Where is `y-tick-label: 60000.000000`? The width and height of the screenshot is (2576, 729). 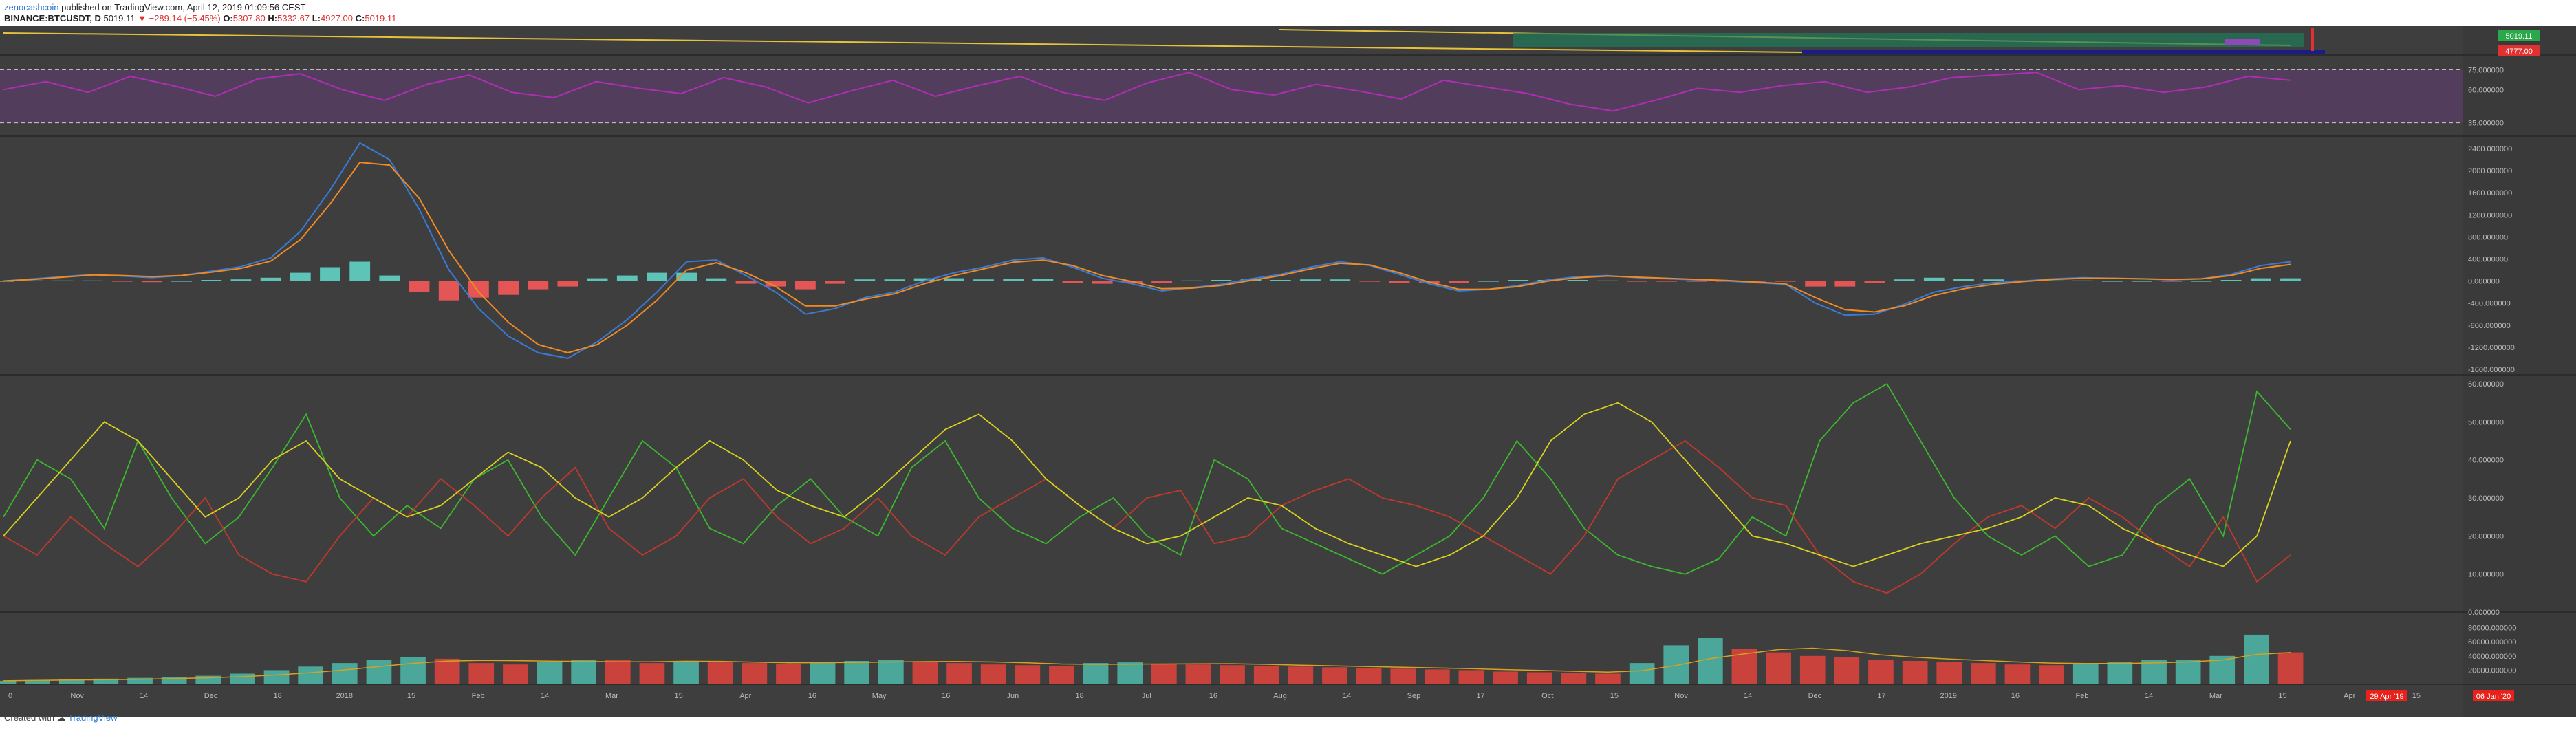
y-tick-label: 60000.000000 is located at coordinates (2492, 642).